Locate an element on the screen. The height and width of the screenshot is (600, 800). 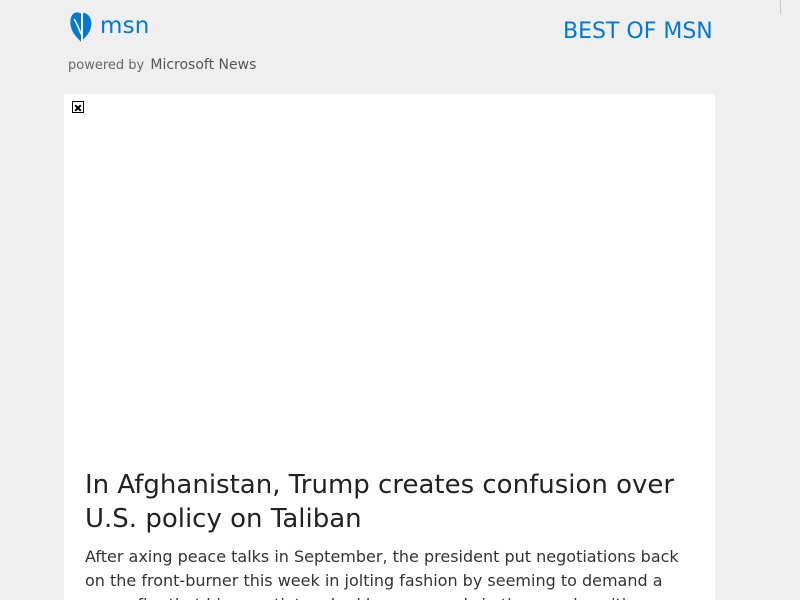
powered-by-label: powered by is located at coordinates (106, 65).